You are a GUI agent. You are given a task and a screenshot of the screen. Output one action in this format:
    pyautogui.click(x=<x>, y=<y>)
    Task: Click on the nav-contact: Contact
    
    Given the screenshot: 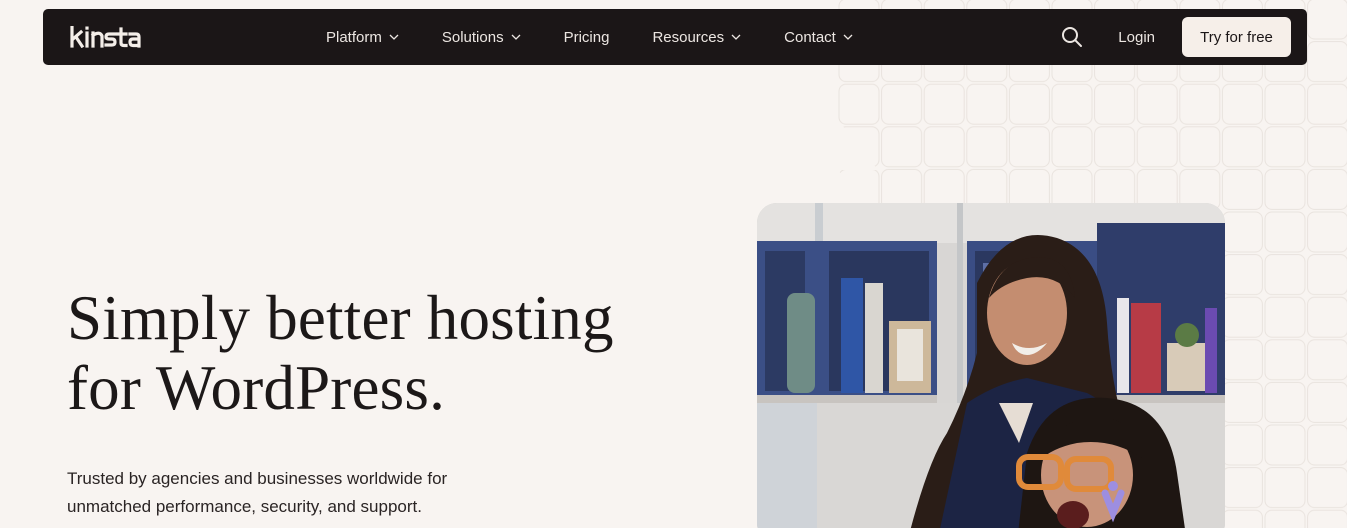 What is the action you would take?
    pyautogui.click(x=818, y=37)
    